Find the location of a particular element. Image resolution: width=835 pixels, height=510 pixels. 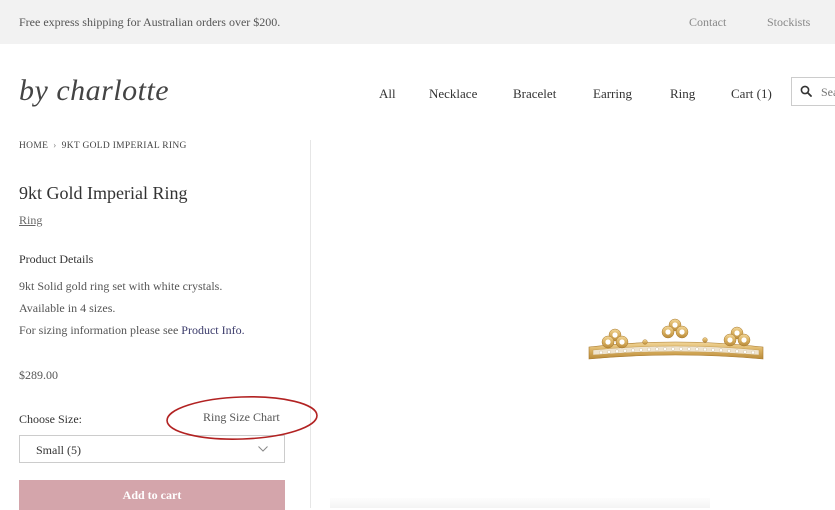

column-divider is located at coordinates (310, 324).